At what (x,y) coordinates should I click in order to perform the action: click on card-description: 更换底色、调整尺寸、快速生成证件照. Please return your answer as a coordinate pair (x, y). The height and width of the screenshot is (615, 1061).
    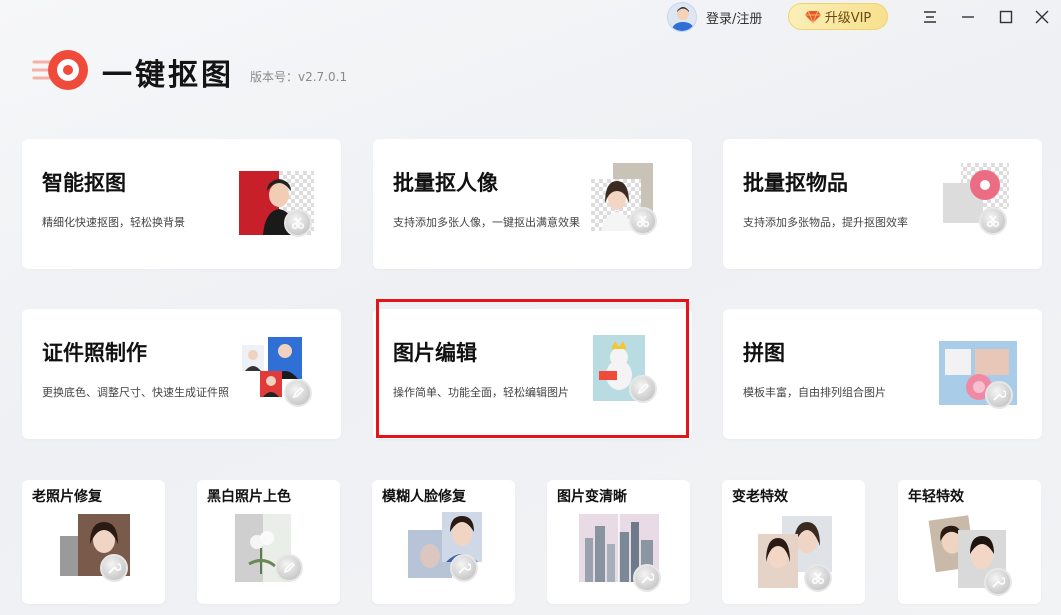
    Looking at the image, I should click on (135, 392).